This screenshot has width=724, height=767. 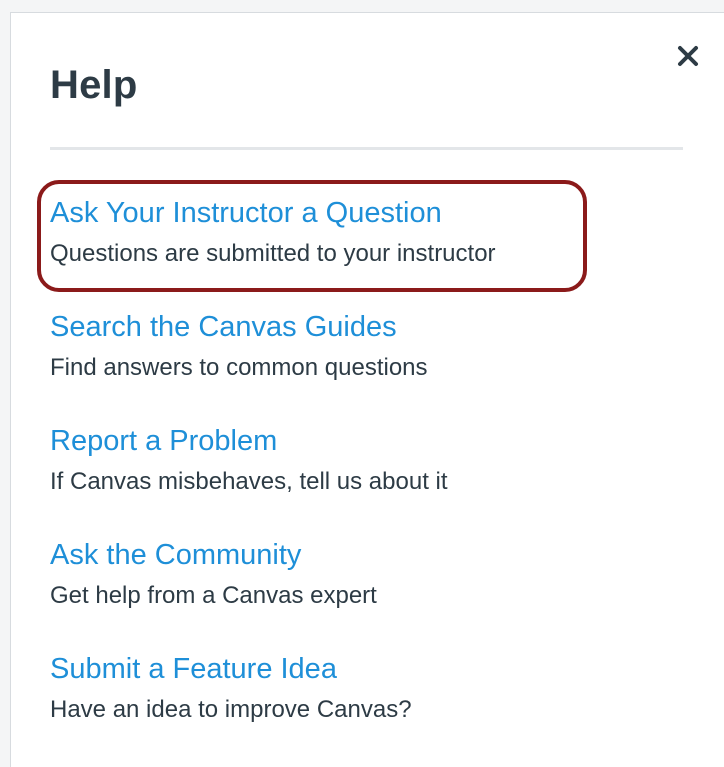 What do you see at coordinates (249, 481) in the screenshot?
I see `report-problem-description: If Canvas misbehaves, tell us about it` at bounding box center [249, 481].